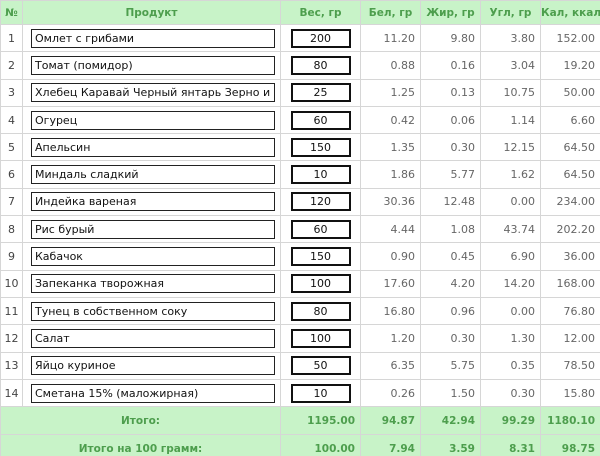  What do you see at coordinates (570, 174) in the screenshot?
I see `kcal-value: 64.50` at bounding box center [570, 174].